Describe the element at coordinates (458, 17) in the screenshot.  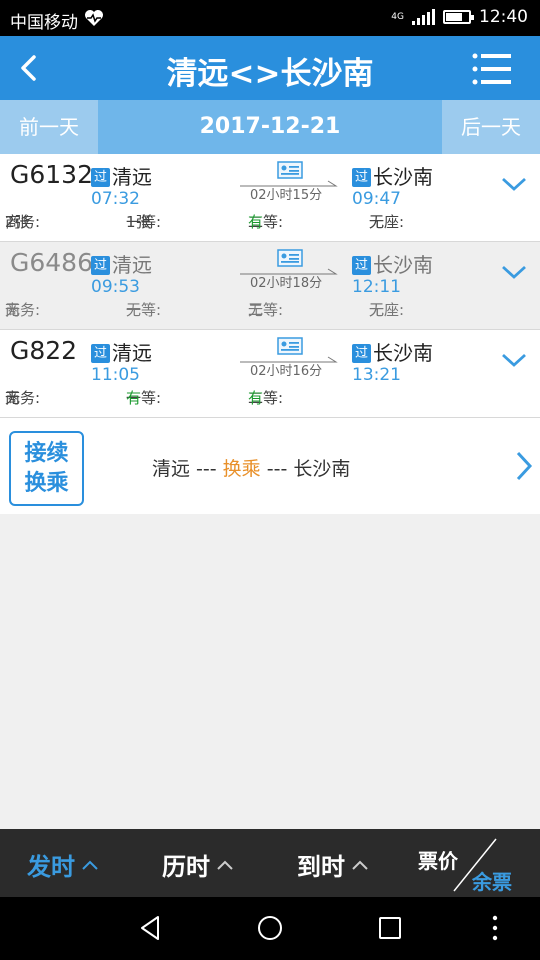
I see `battery-icon` at that location.